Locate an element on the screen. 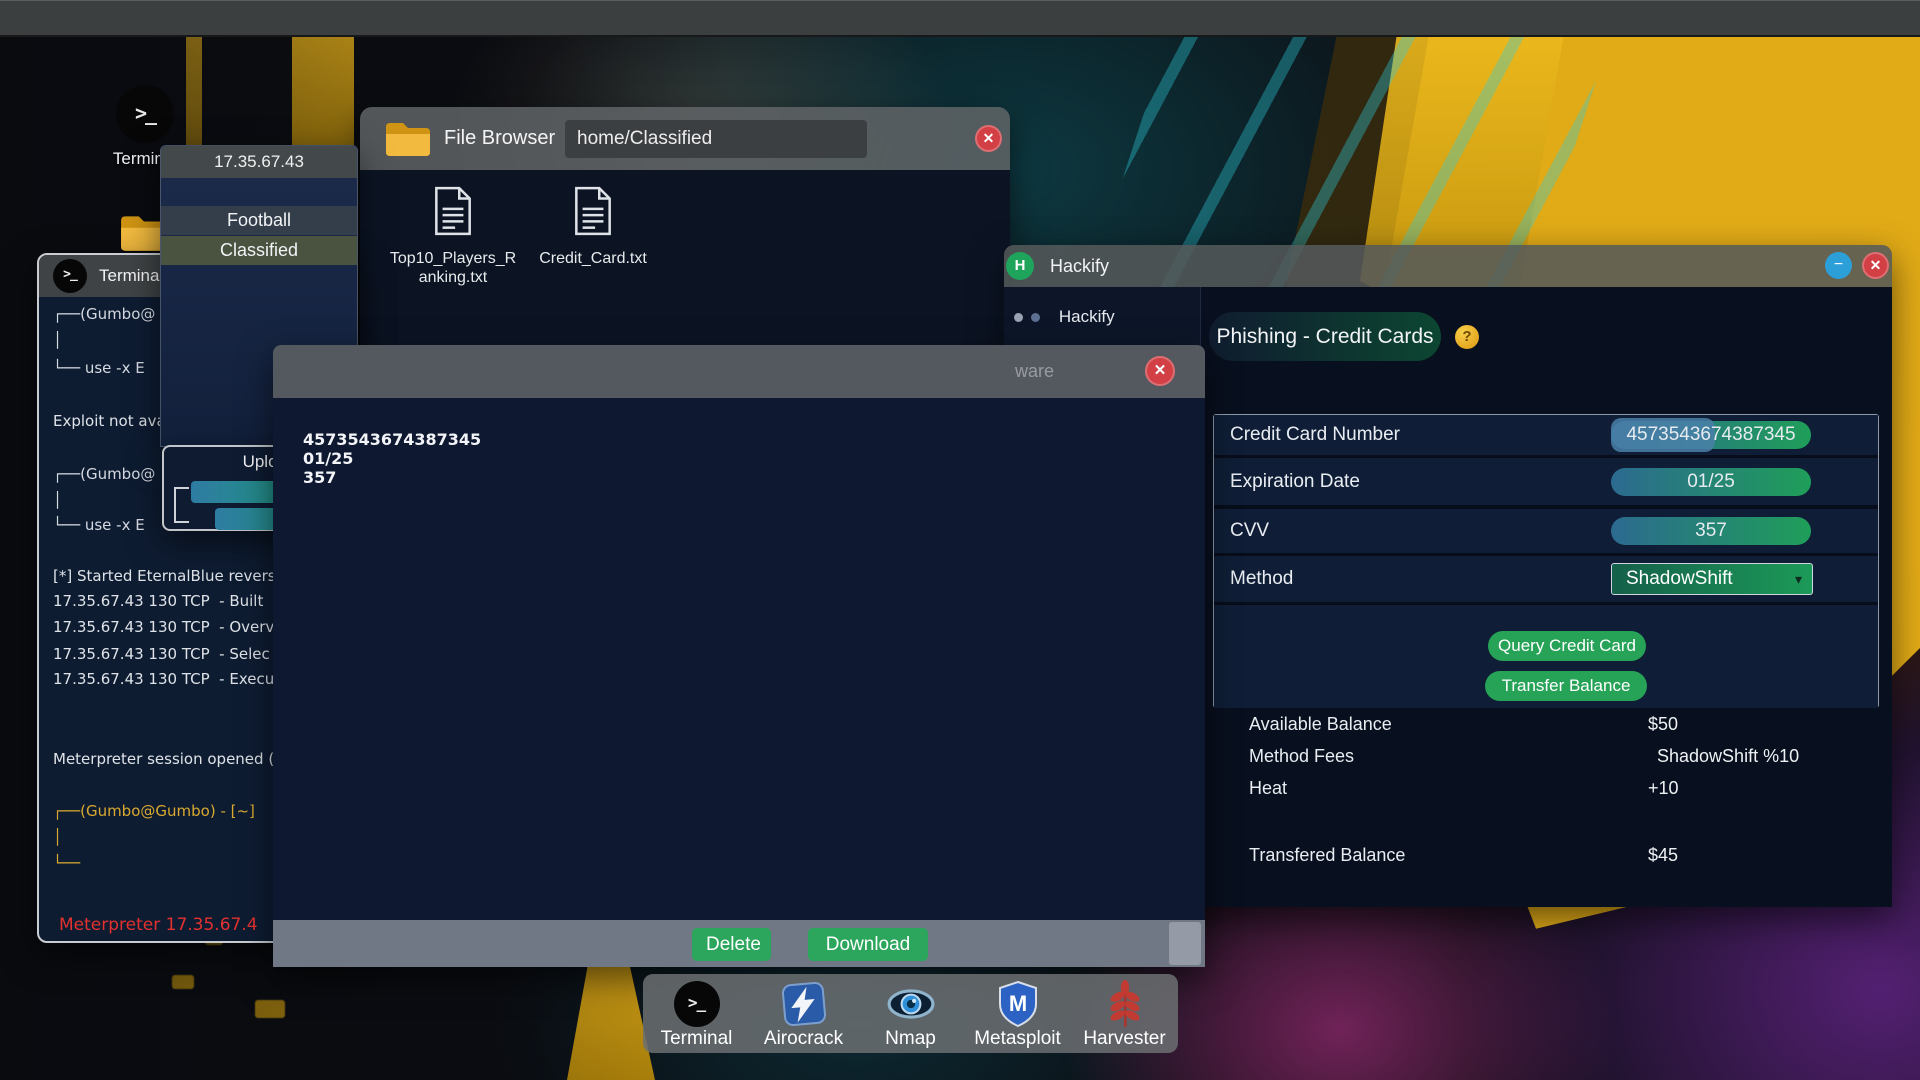 The image size is (1920, 1080). stat-value: $50 is located at coordinates (1663, 724).